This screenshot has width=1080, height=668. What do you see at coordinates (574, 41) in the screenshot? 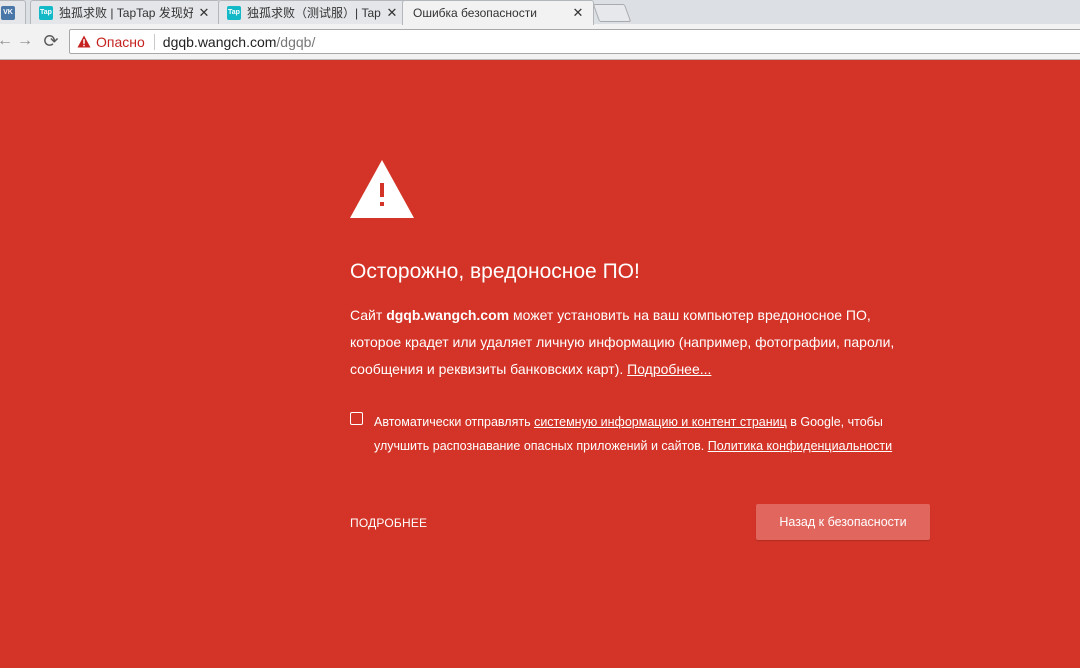
I see `address-bar: Опасно dgqb.wangch.com /dgqb/` at bounding box center [574, 41].